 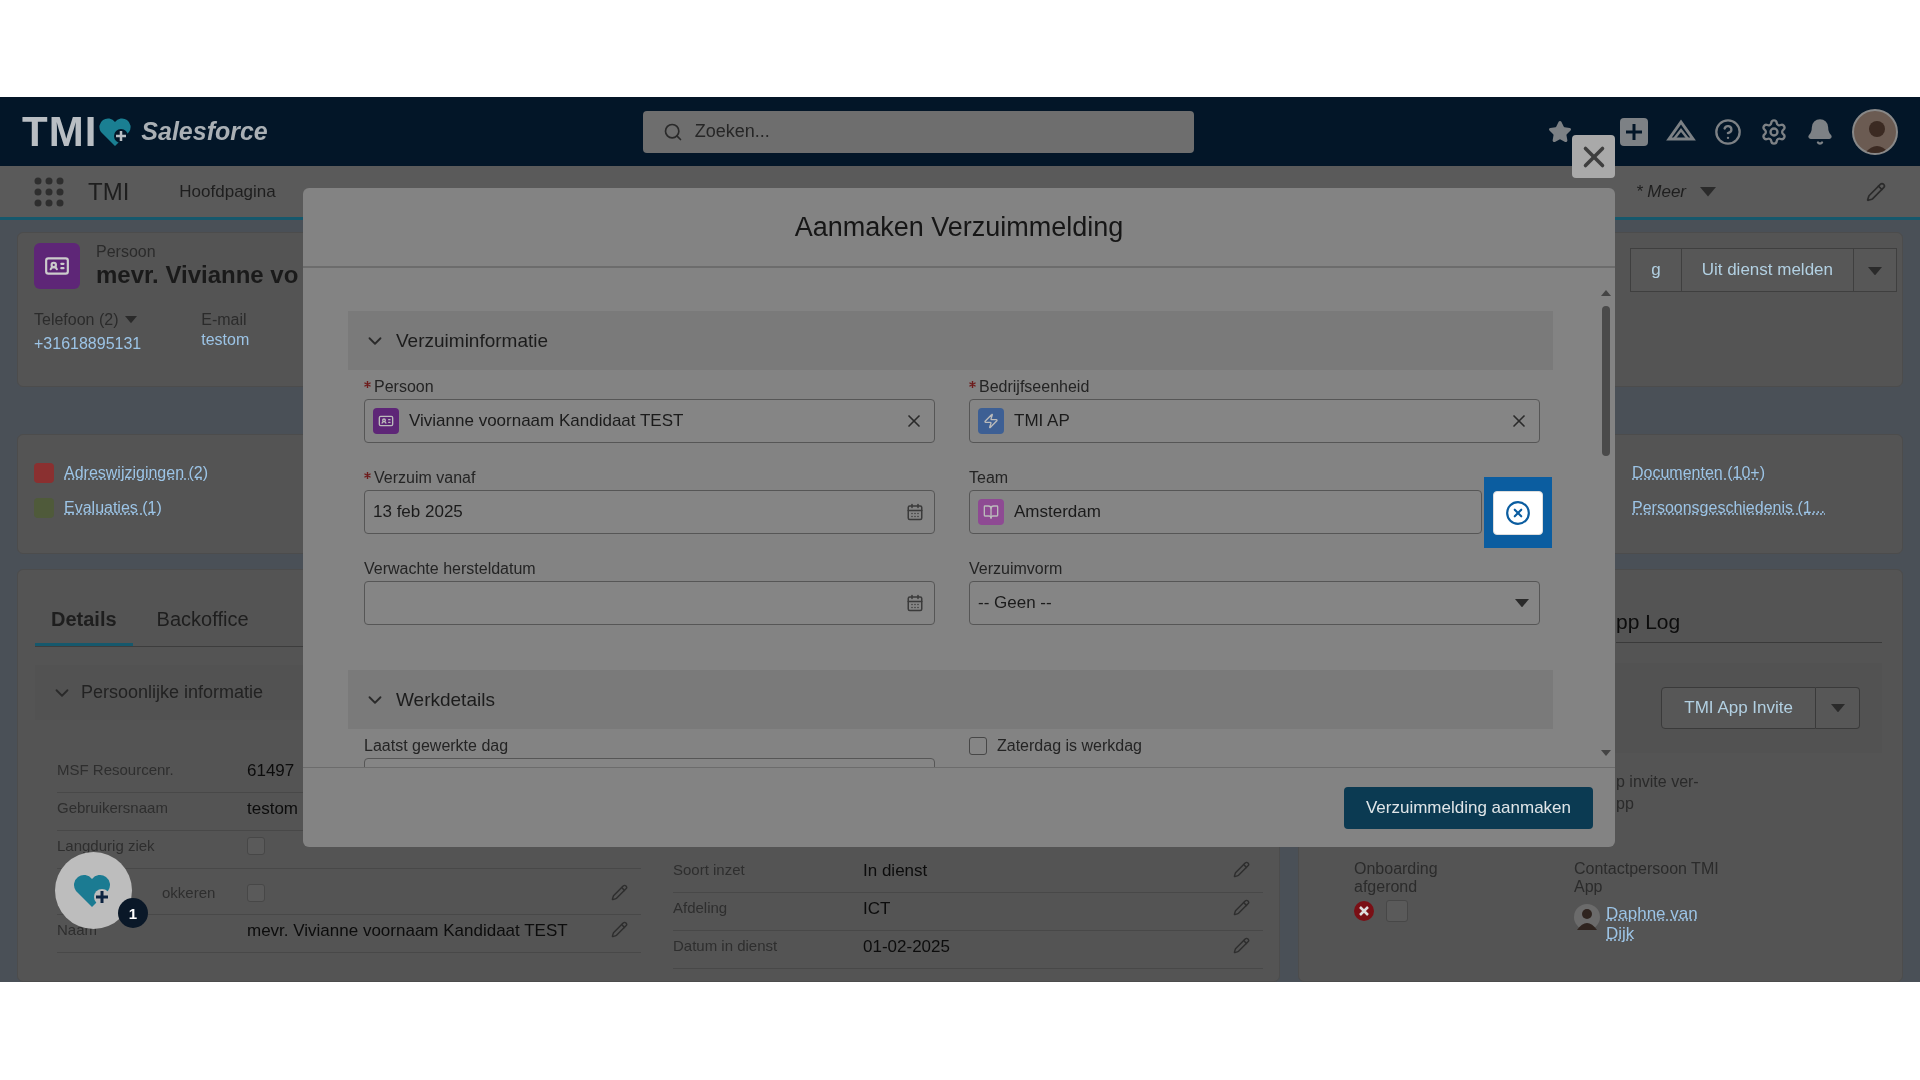 What do you see at coordinates (1042, 421) in the screenshot?
I see `field-value: TMI AP` at bounding box center [1042, 421].